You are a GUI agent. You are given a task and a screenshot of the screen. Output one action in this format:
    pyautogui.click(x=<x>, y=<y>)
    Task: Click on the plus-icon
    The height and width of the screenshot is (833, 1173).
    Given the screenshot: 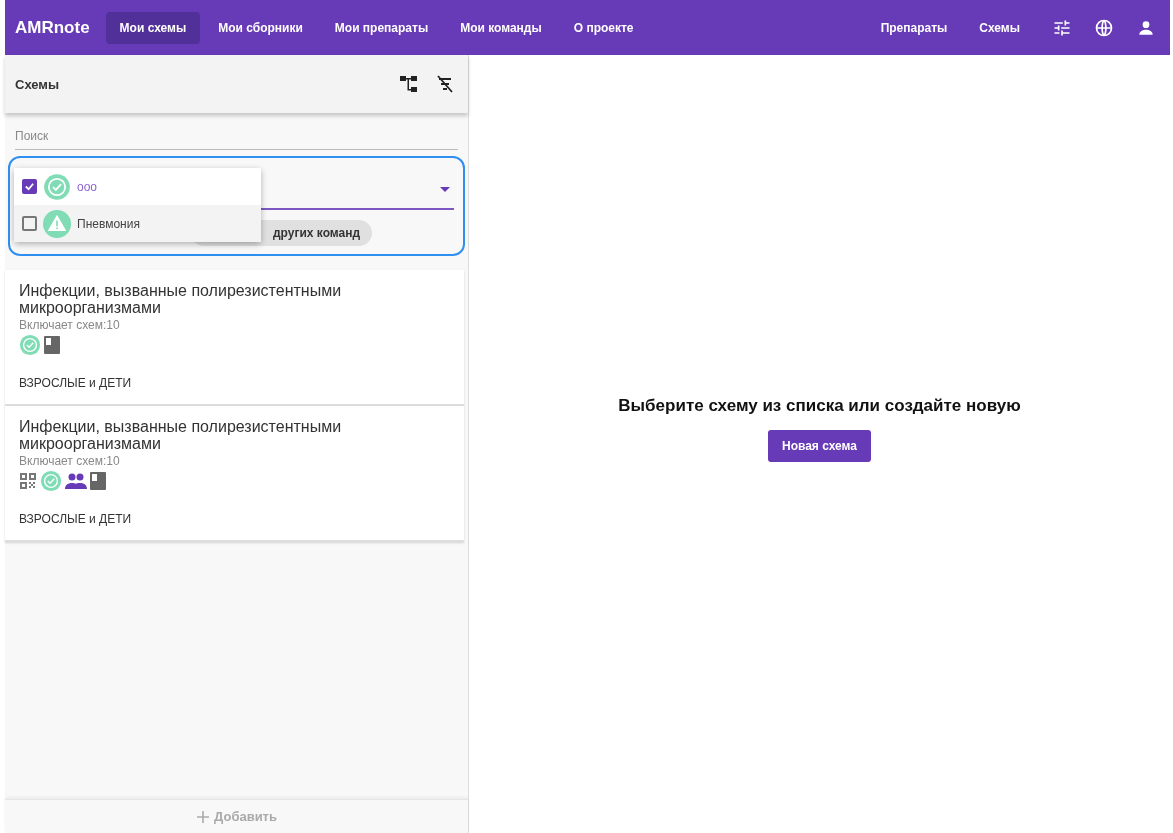 What is the action you would take?
    pyautogui.click(x=203, y=816)
    